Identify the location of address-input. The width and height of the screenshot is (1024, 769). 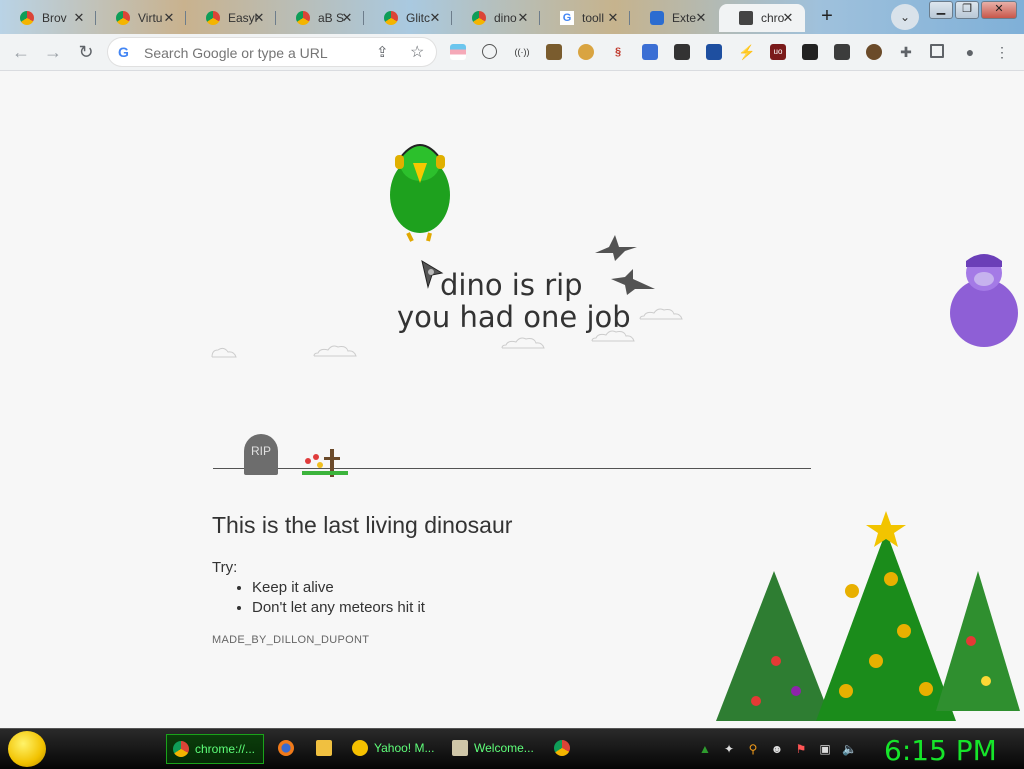
(259, 53).